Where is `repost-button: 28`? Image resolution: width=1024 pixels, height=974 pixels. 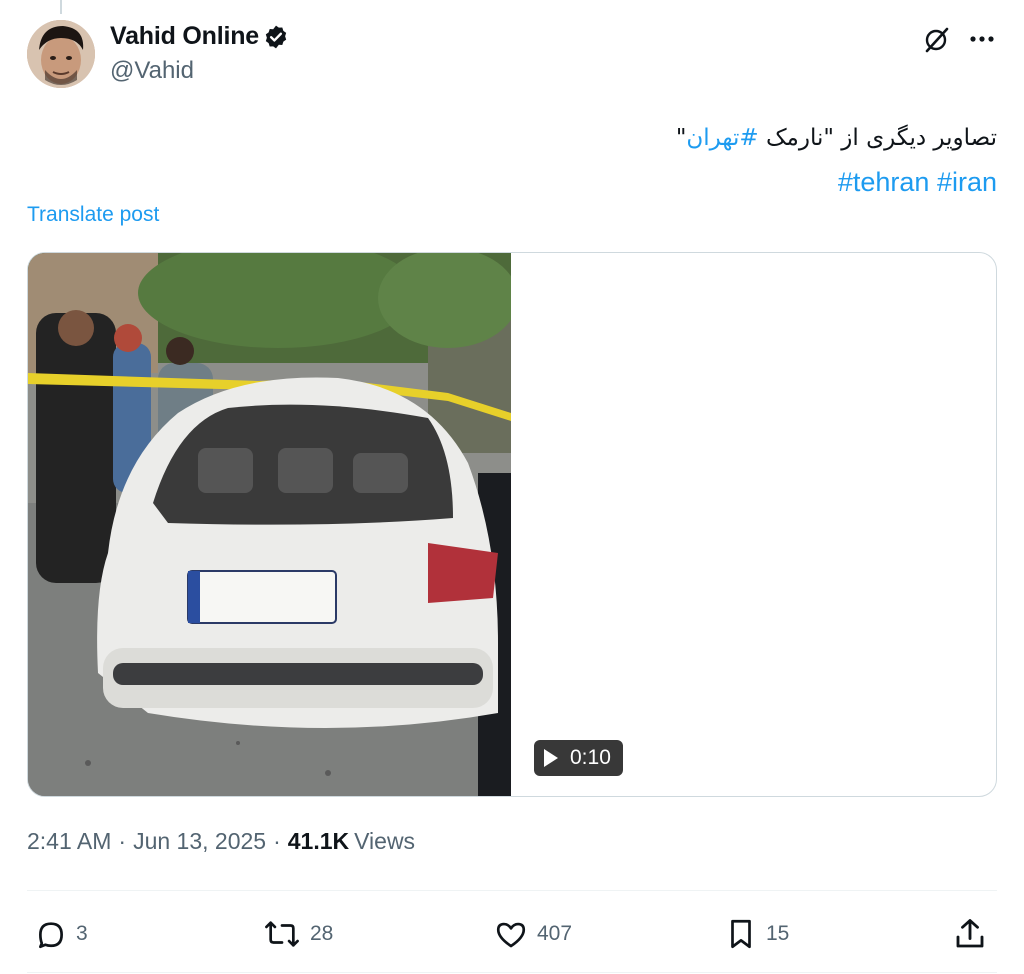 repost-button: 28 is located at coordinates (297, 934).